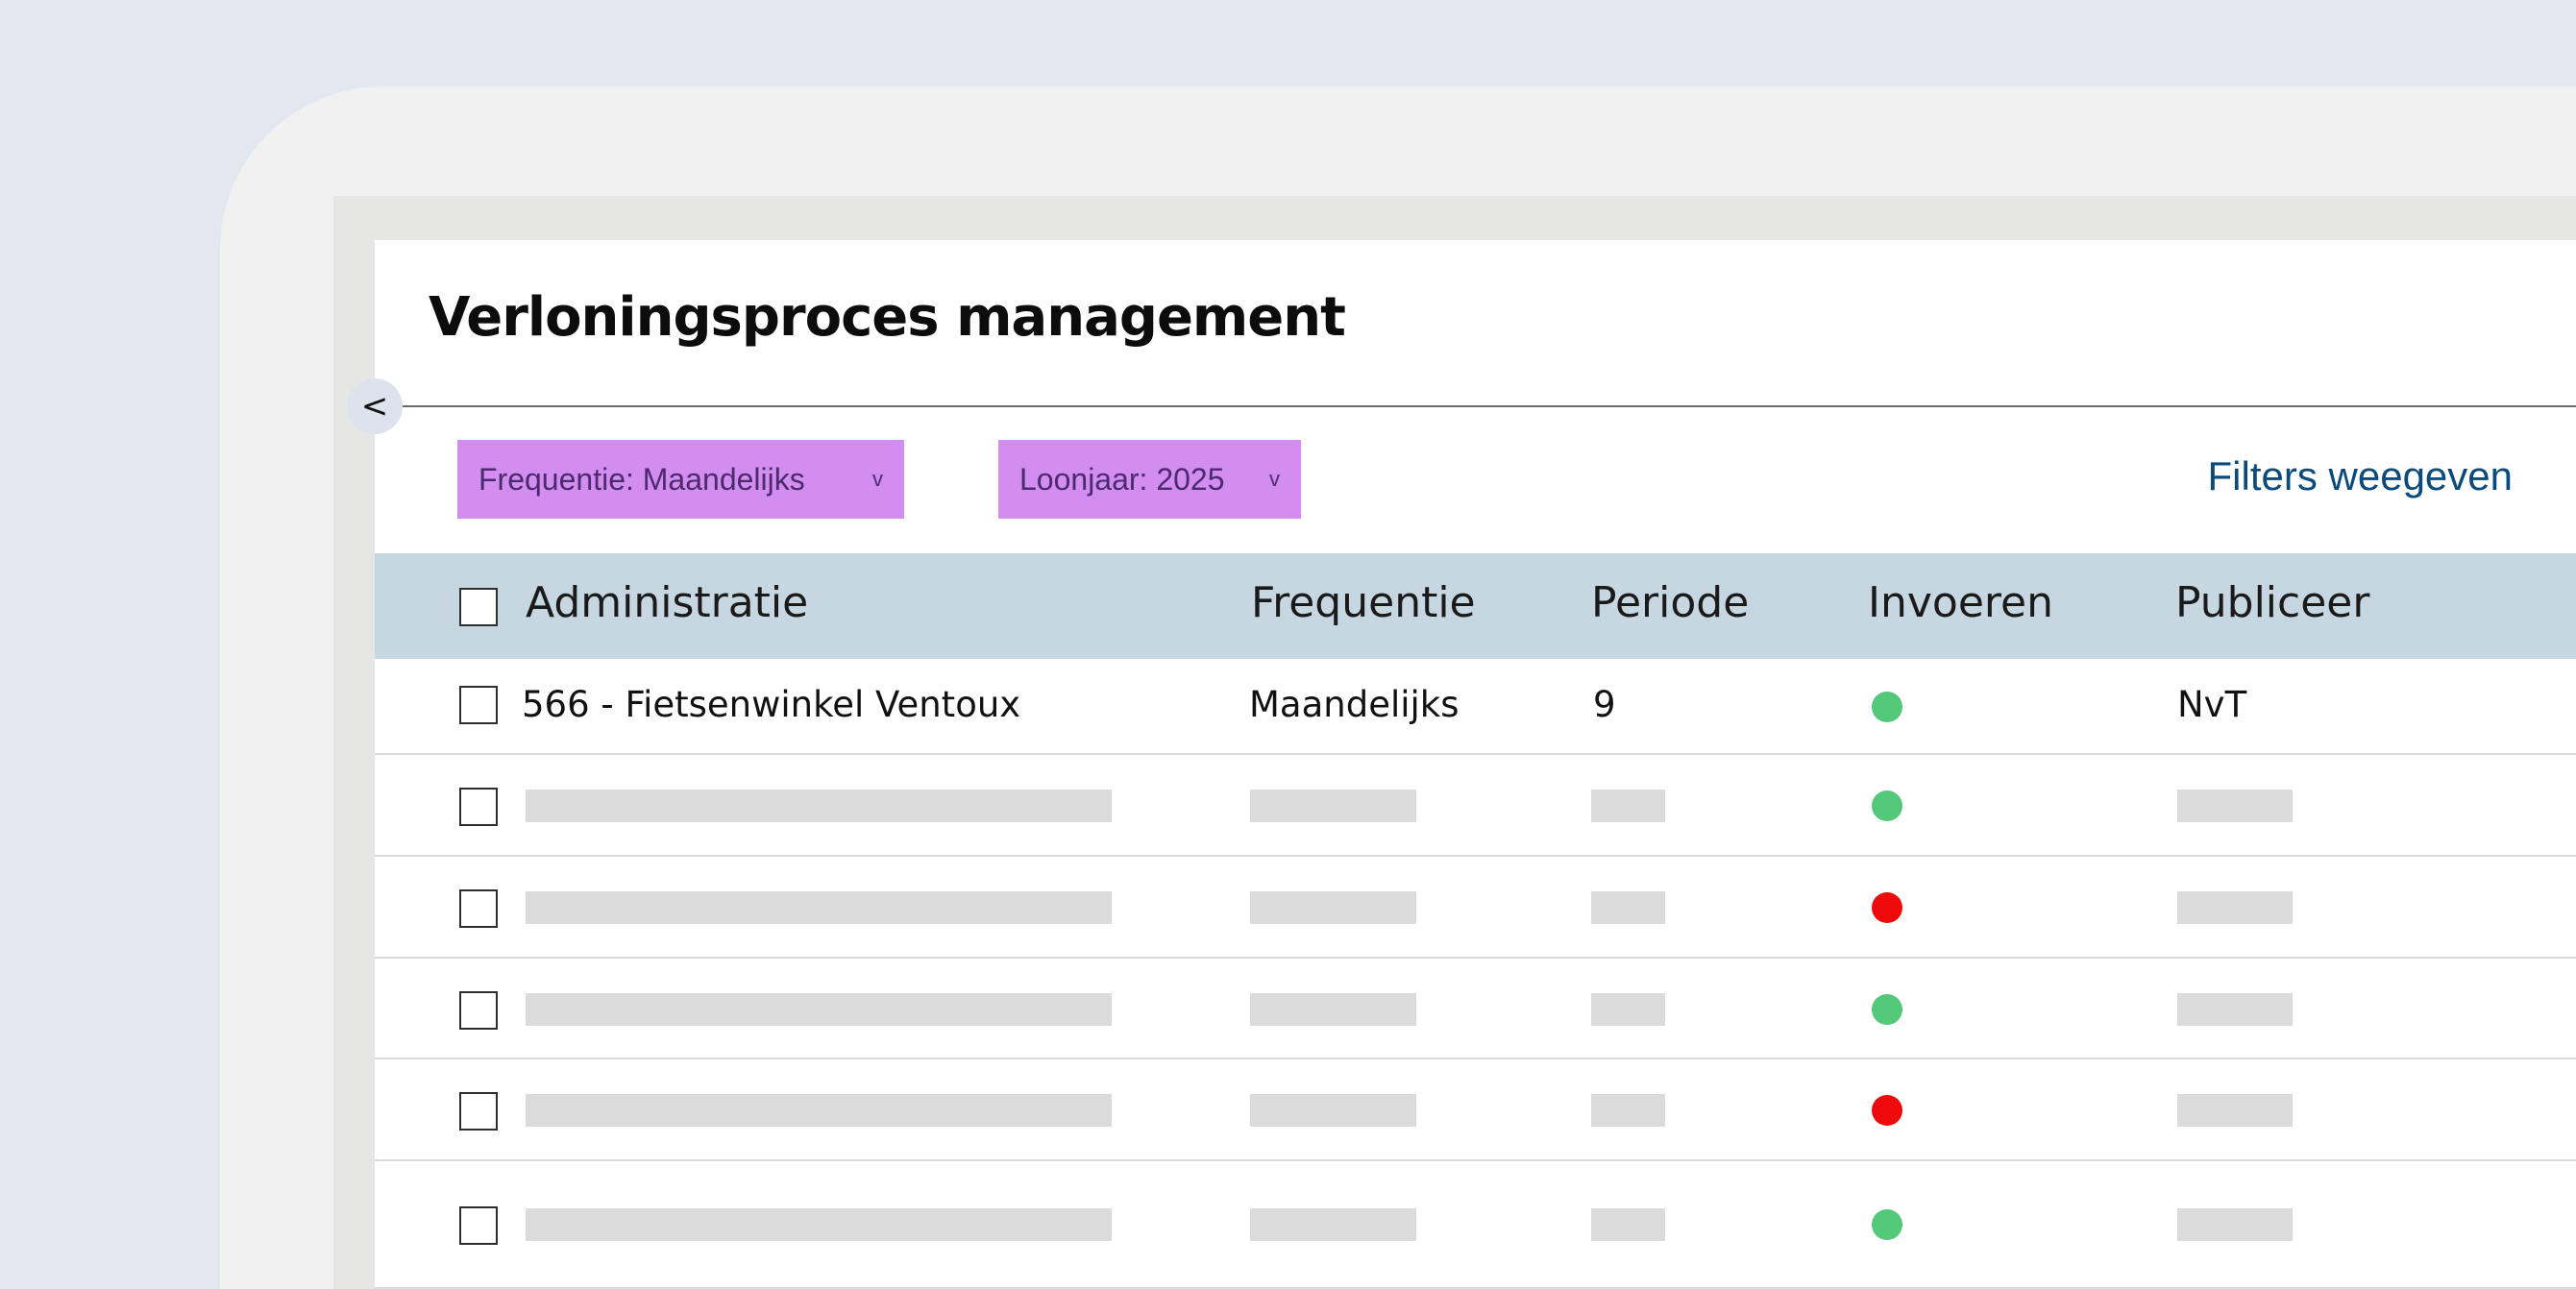 This screenshot has height=1289, width=2576. What do you see at coordinates (1960, 602) in the screenshot?
I see `column-header-invoeren: Invoeren` at bounding box center [1960, 602].